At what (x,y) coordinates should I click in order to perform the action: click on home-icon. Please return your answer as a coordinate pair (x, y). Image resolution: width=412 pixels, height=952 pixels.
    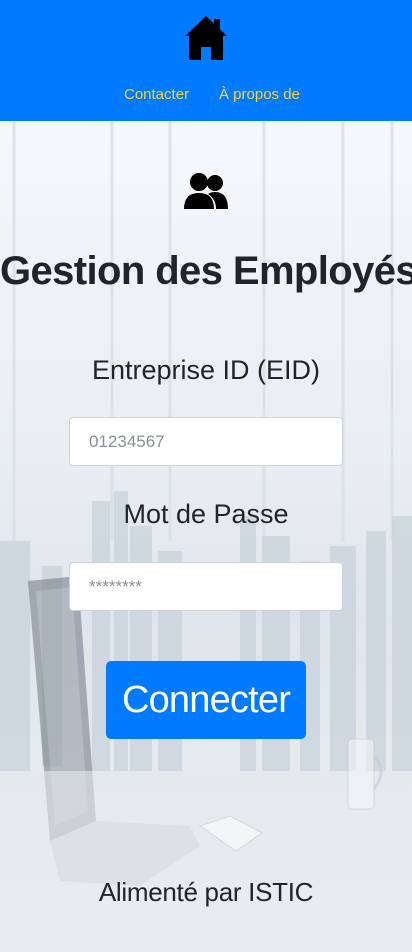
    Looking at the image, I should click on (206, 38).